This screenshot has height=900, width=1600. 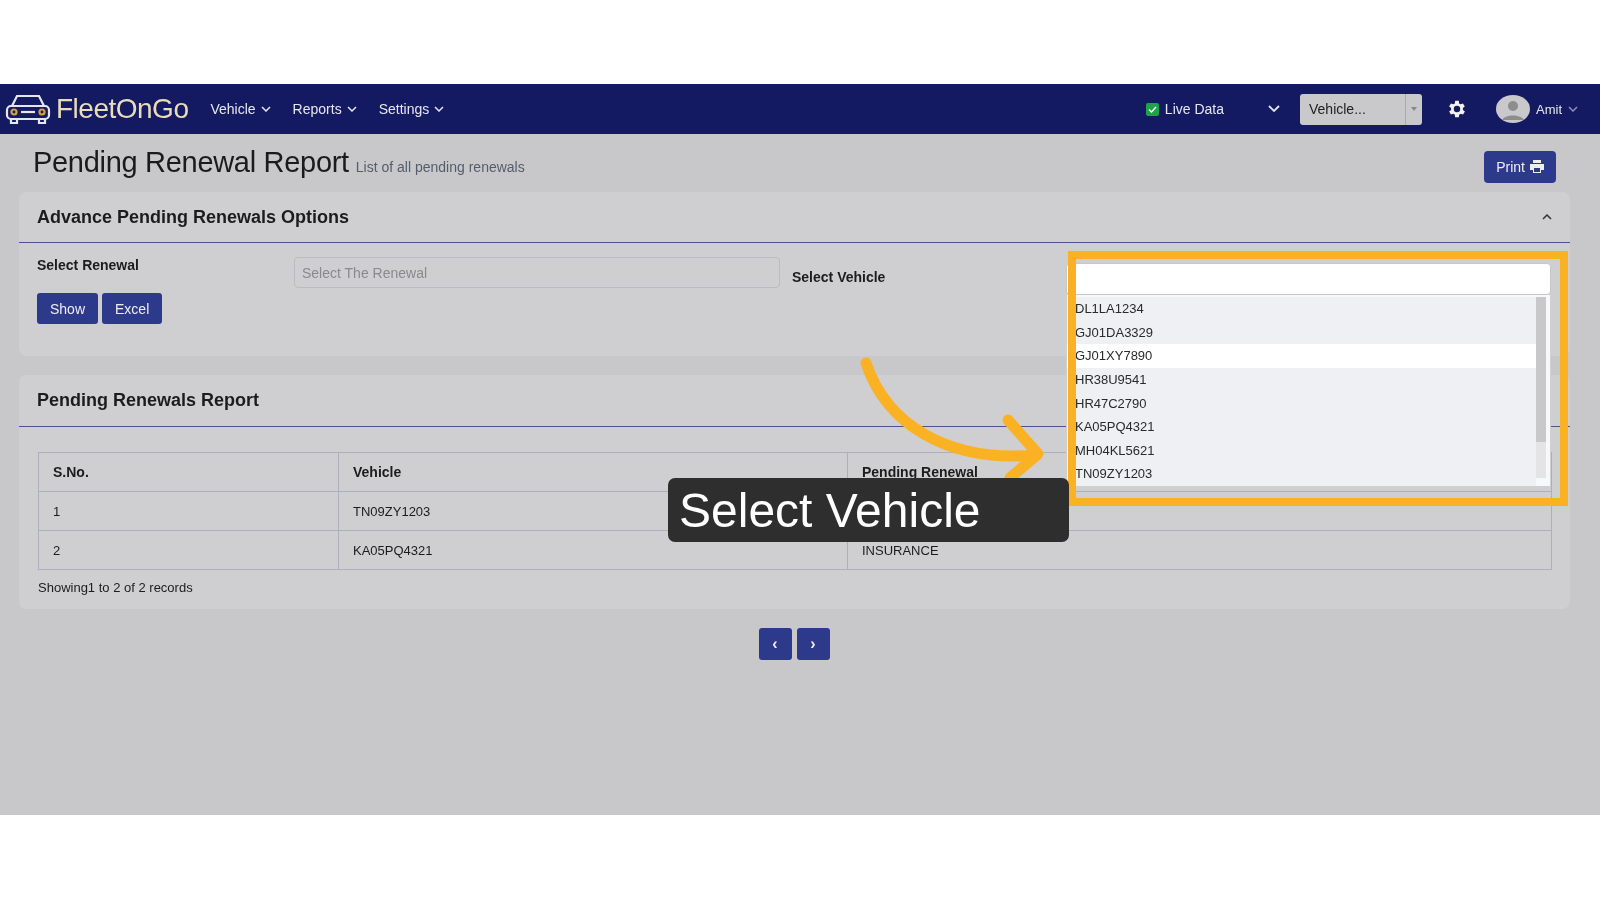 I want to click on field-label: Select Vehicle, so click(x=839, y=277).